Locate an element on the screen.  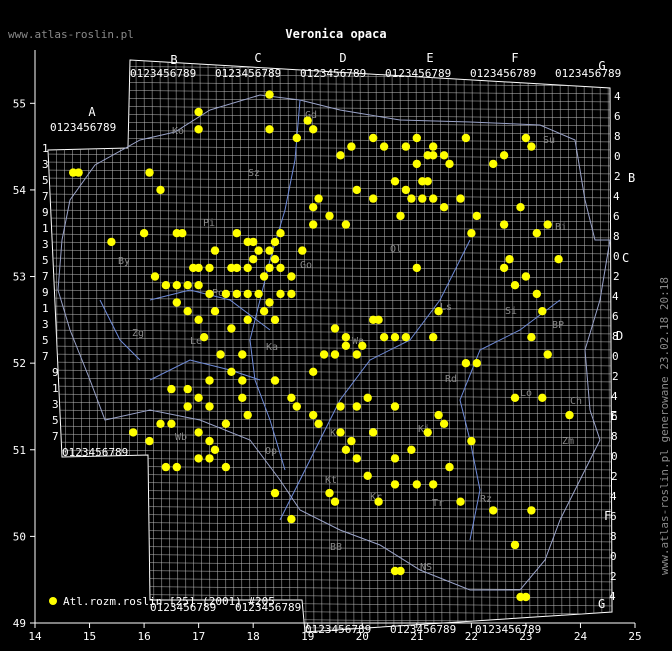
region-label: Zm is located at coordinates (568, 441).